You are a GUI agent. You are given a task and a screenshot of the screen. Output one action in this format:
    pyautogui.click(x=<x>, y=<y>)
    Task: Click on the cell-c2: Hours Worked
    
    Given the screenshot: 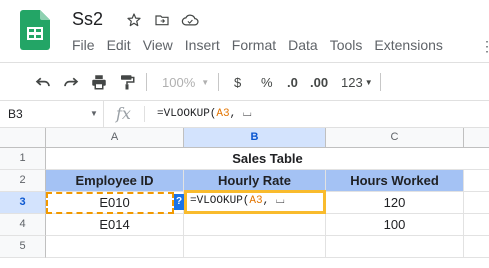 What is the action you would take?
    pyautogui.click(x=395, y=181)
    